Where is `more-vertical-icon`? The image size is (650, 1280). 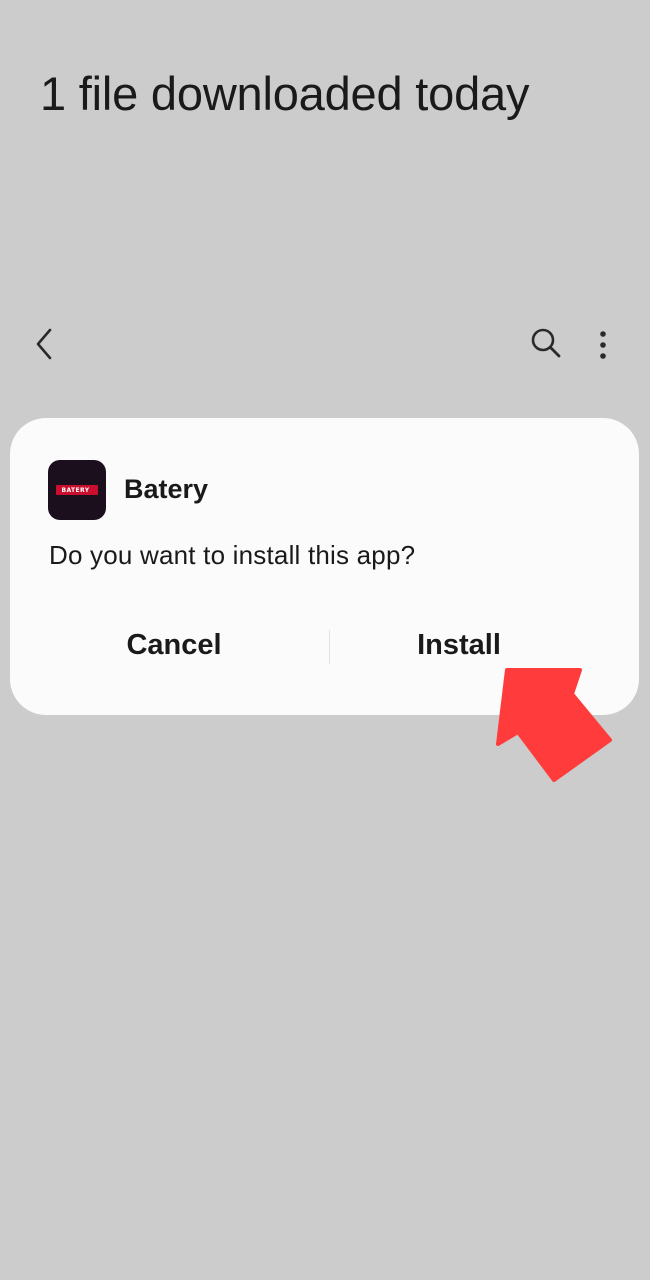
more-vertical-icon is located at coordinates (603, 345).